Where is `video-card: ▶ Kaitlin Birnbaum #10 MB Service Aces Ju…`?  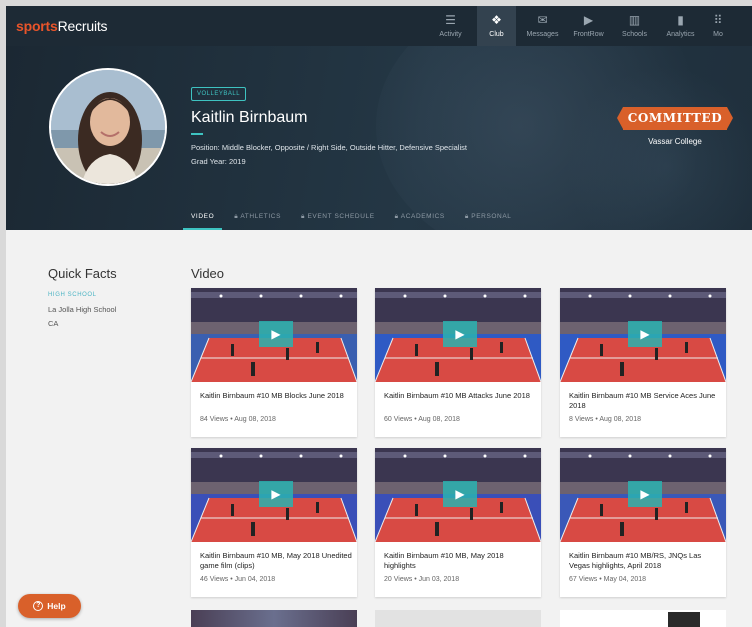 video-card: ▶ Kaitlin Birnbaum #10 MB Service Aces Ju… is located at coordinates (643, 362).